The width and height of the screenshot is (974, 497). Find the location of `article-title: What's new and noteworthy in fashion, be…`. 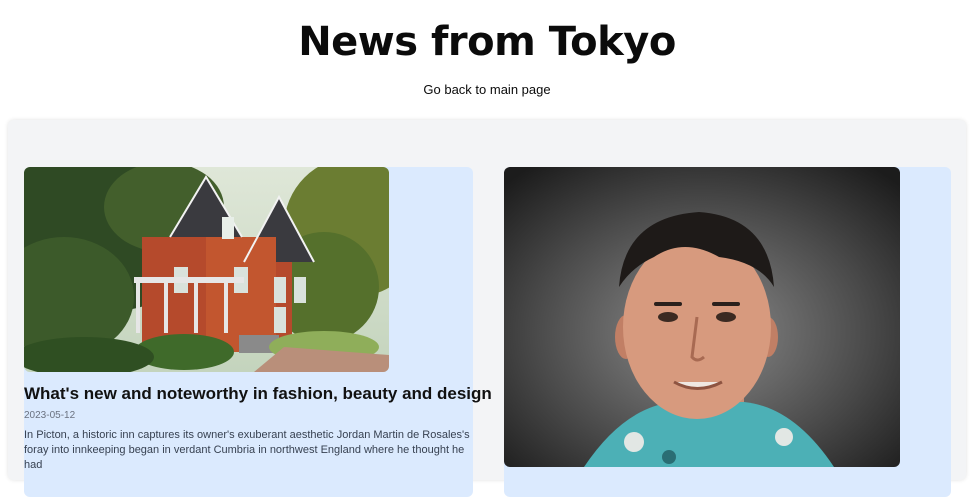

article-title: What's new and noteworthy in fashion, be… is located at coordinates (258, 394).